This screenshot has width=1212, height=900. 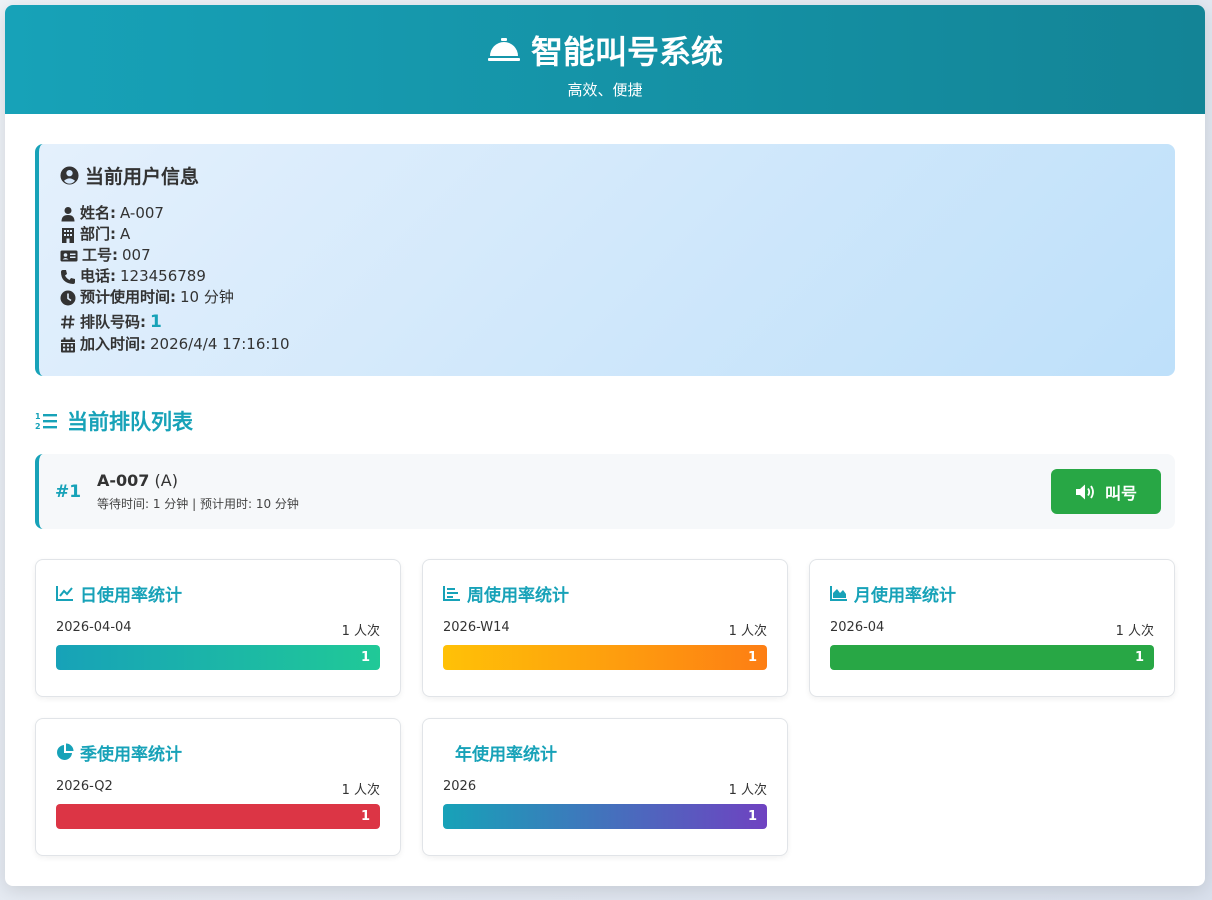 I want to click on user-id-row: 工号: 007, so click(x=607, y=255).